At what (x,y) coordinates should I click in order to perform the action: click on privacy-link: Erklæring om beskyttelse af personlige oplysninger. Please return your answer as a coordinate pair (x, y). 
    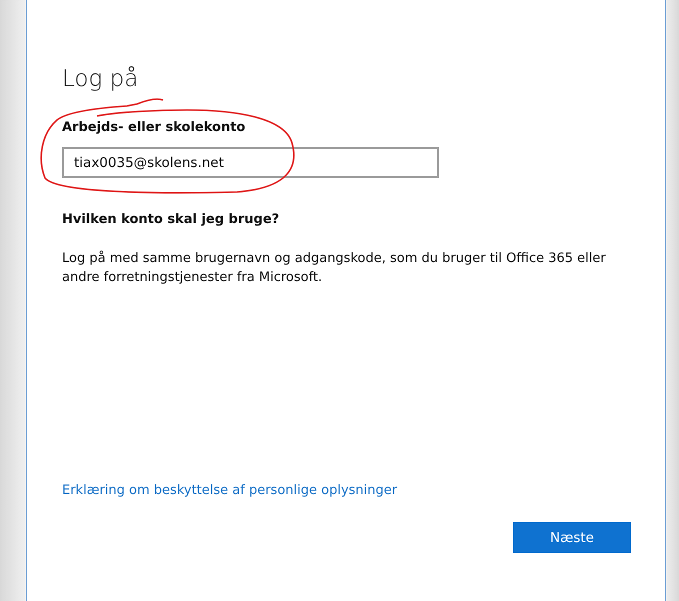
    Looking at the image, I should click on (230, 490).